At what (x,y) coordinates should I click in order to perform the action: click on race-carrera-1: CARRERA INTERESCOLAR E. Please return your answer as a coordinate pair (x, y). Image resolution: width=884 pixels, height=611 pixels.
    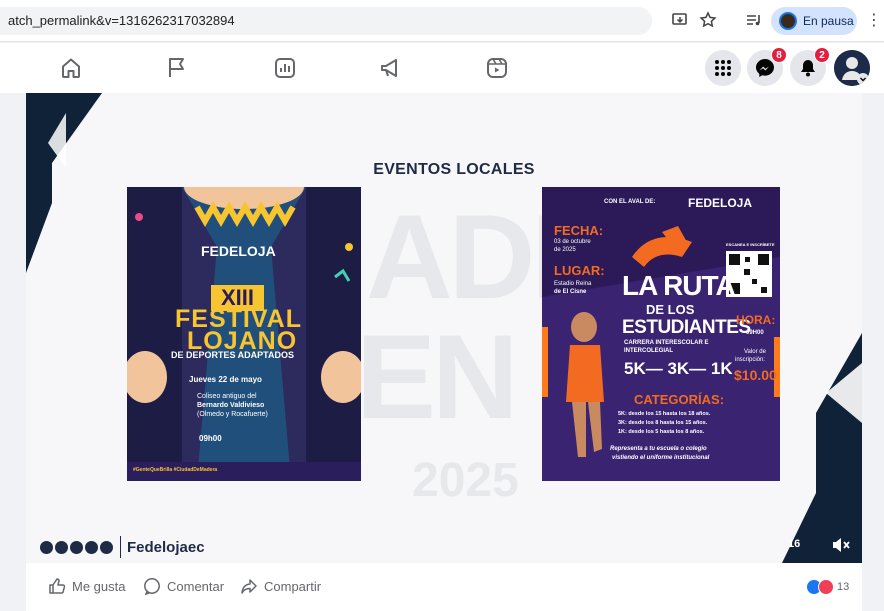
    Looking at the image, I should click on (666, 343).